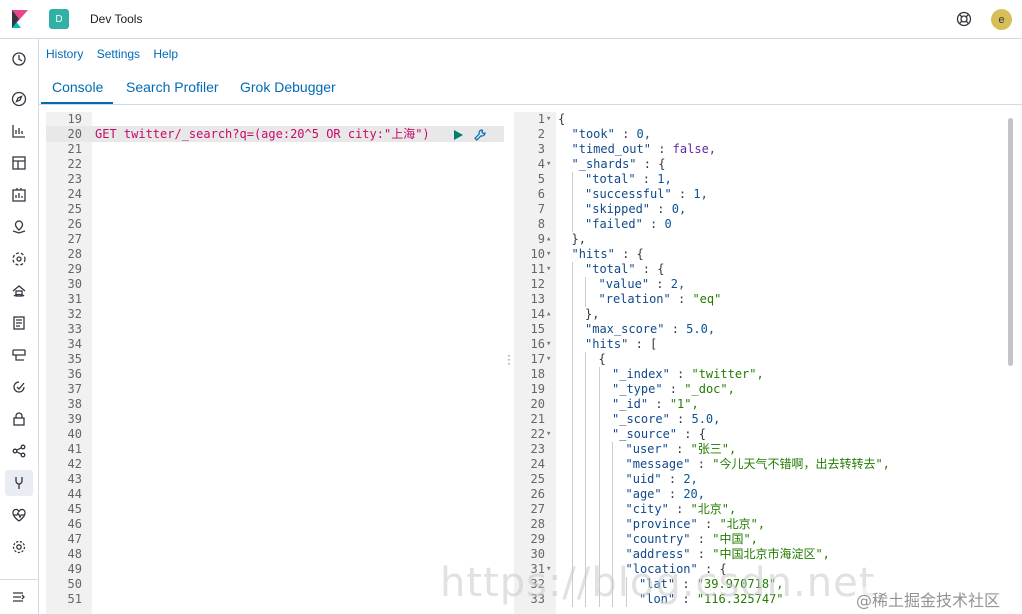 The height and width of the screenshot is (614, 1022). What do you see at coordinates (665, 494) in the screenshot?
I see `response-code-line: "age" : 20,` at bounding box center [665, 494].